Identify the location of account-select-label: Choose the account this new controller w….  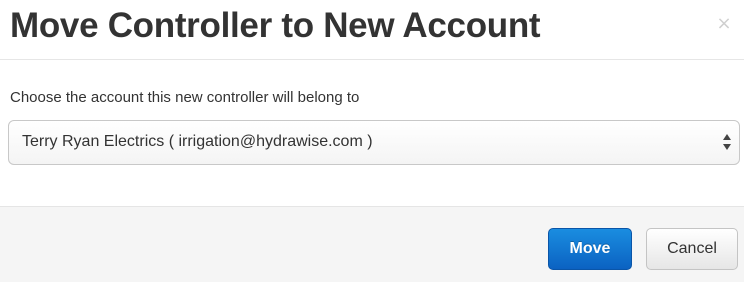
(185, 97).